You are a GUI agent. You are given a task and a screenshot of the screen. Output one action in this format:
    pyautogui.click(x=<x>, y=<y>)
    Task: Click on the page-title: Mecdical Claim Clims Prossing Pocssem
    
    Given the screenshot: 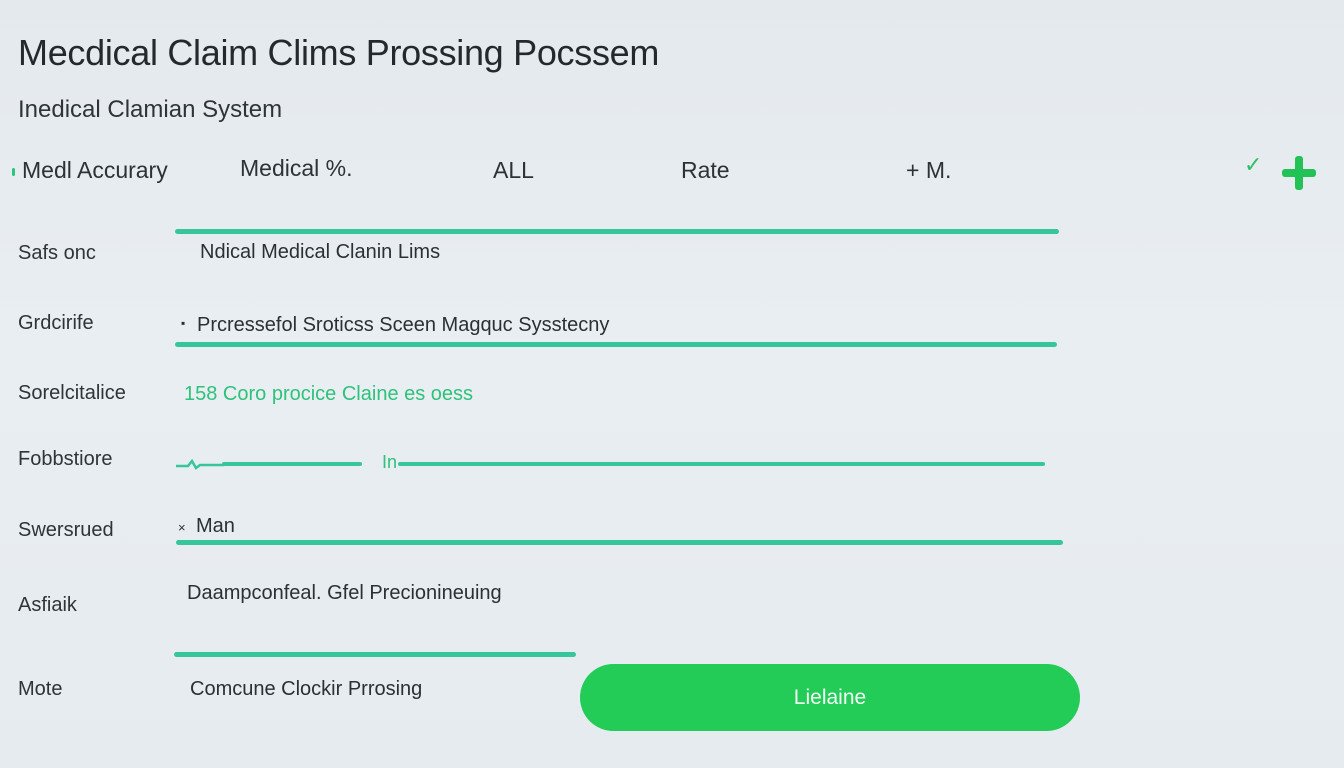 What is the action you would take?
    pyautogui.click(x=339, y=52)
    